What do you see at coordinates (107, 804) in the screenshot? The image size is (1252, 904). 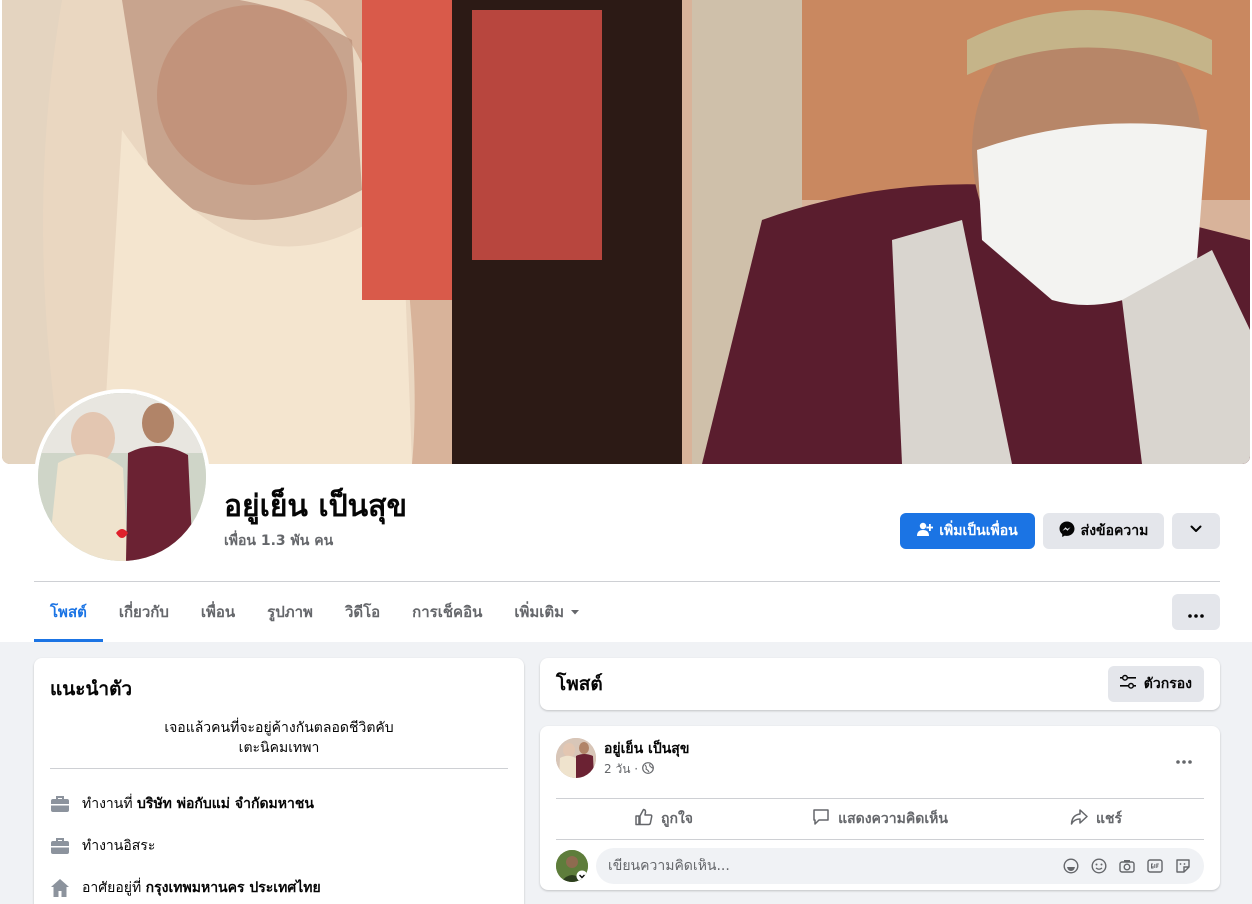 I see `work-1-prefix: ทำงานที่` at bounding box center [107, 804].